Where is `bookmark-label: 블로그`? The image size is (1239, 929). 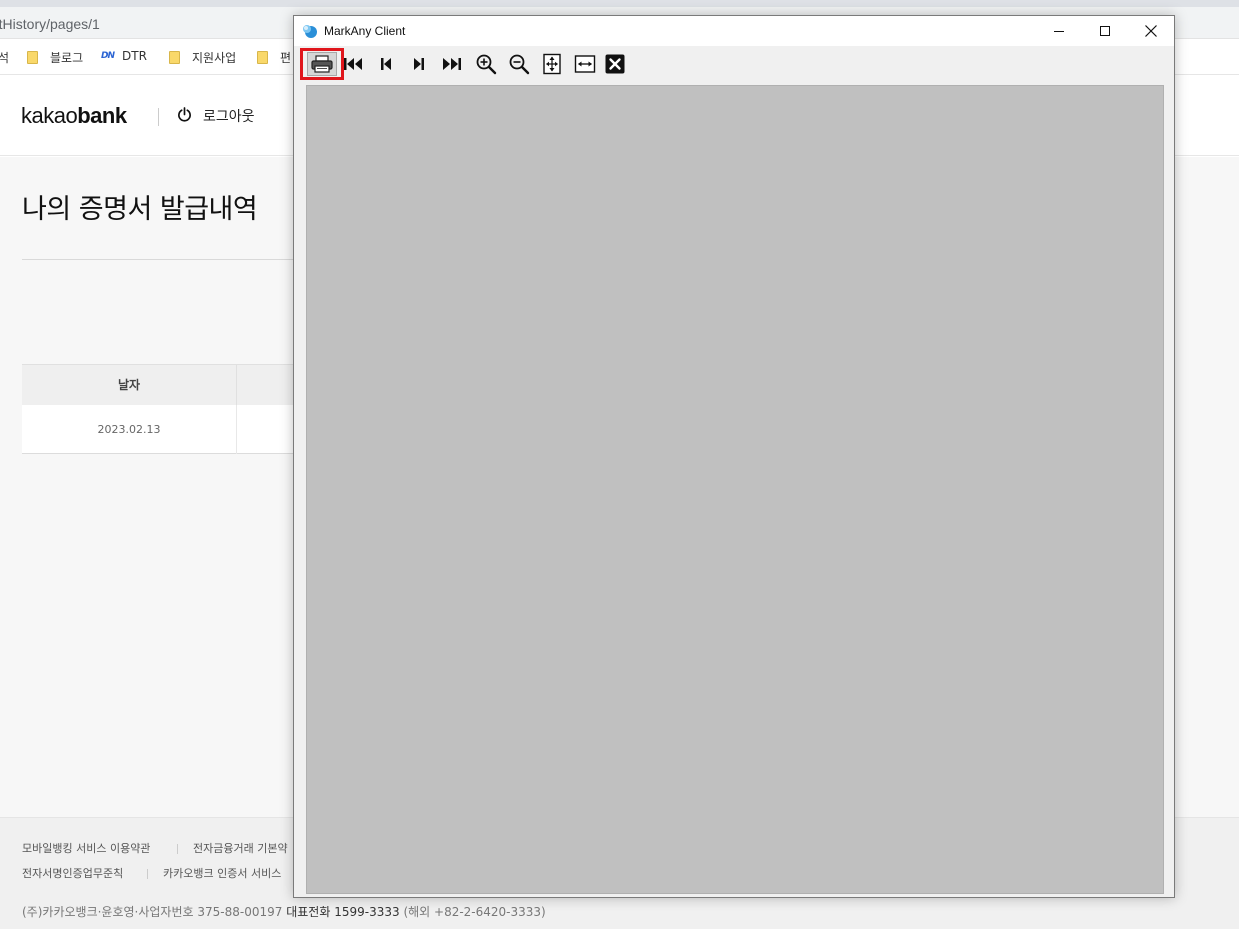
bookmark-label: 블로그 is located at coordinates (67, 58).